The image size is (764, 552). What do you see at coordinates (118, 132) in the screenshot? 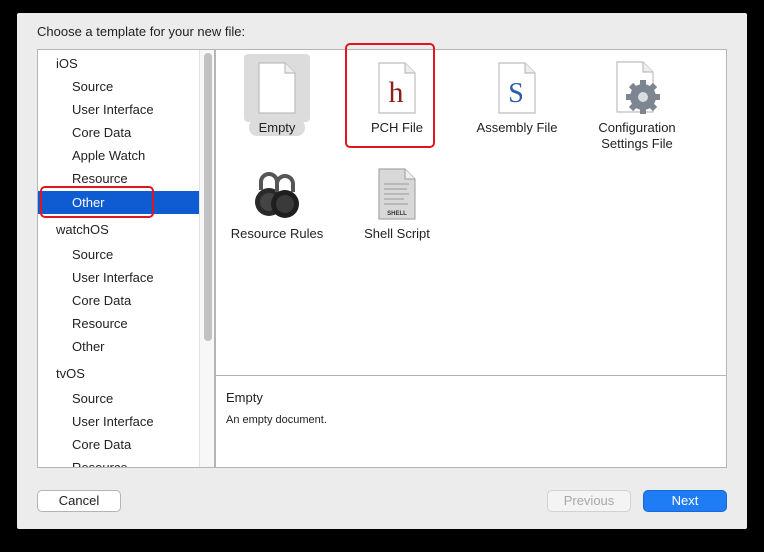
I see `sidebar-item-ios-core-data: Core Data` at bounding box center [118, 132].